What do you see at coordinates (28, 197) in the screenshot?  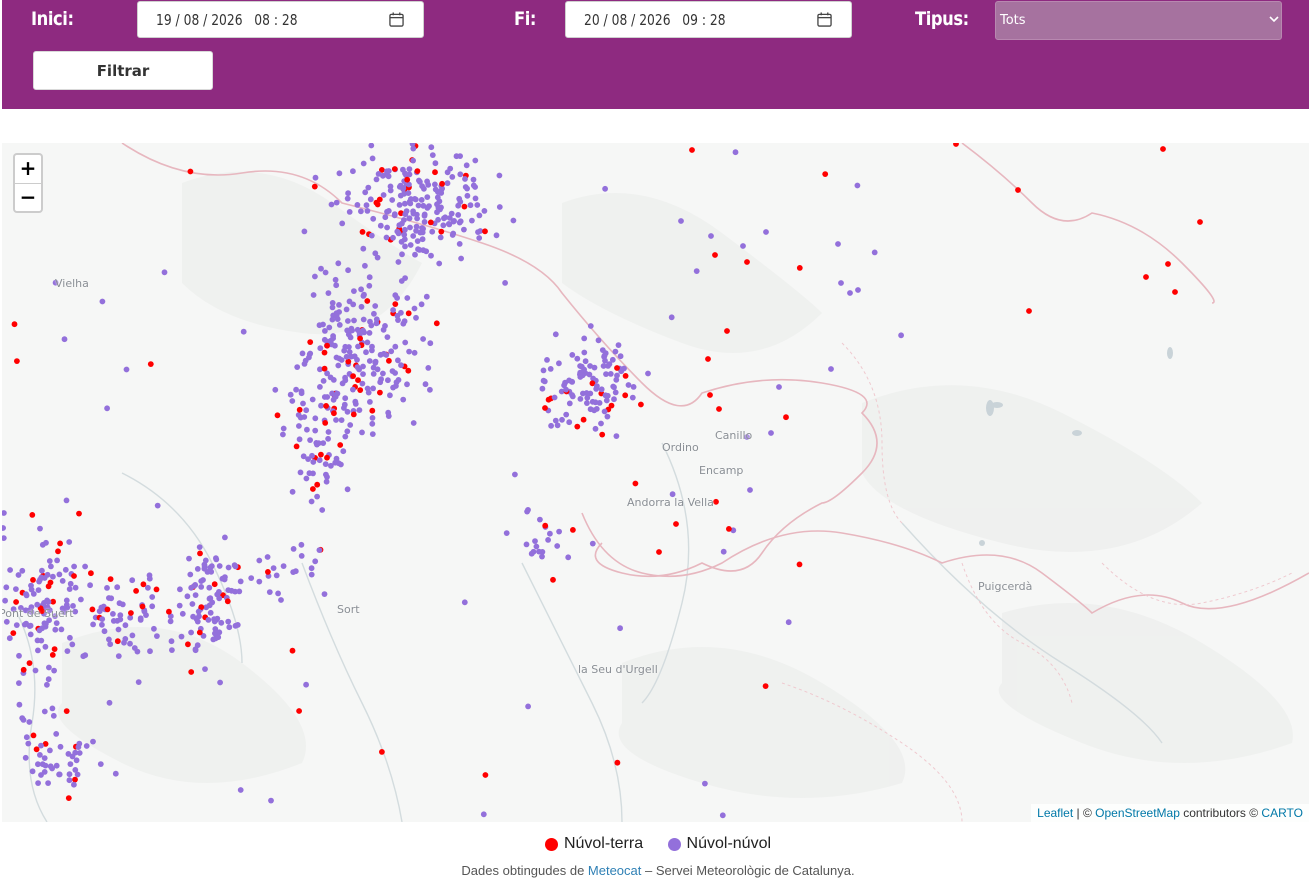 I see `zoom-out-button: −` at bounding box center [28, 197].